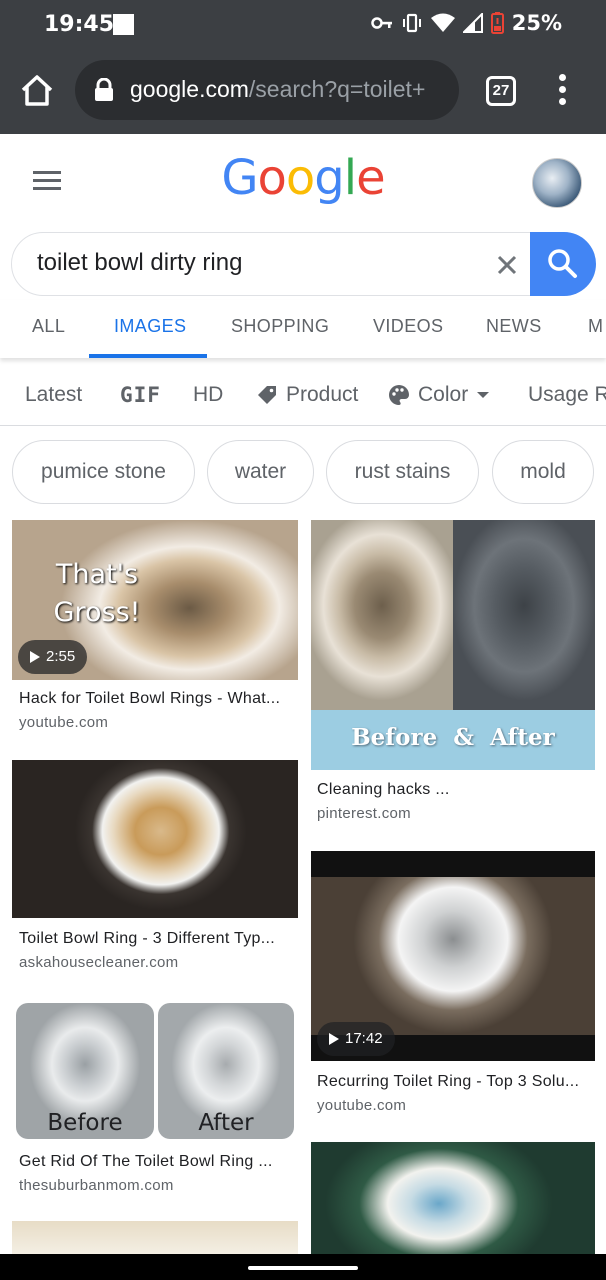 The image size is (606, 1280). Describe the element at coordinates (408, 326) in the screenshot. I see `tab-videos: VIDEOS` at that location.